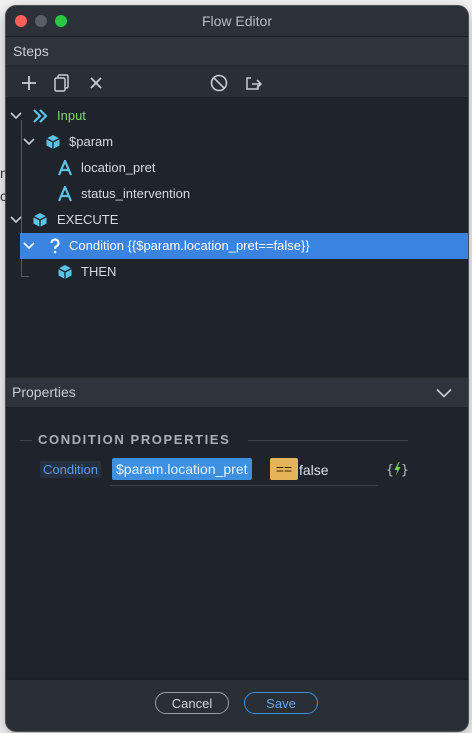 Image resolution: width=472 pixels, height=733 pixels. I want to click on tree-item-status-intervention: status_intervention, so click(237, 194).